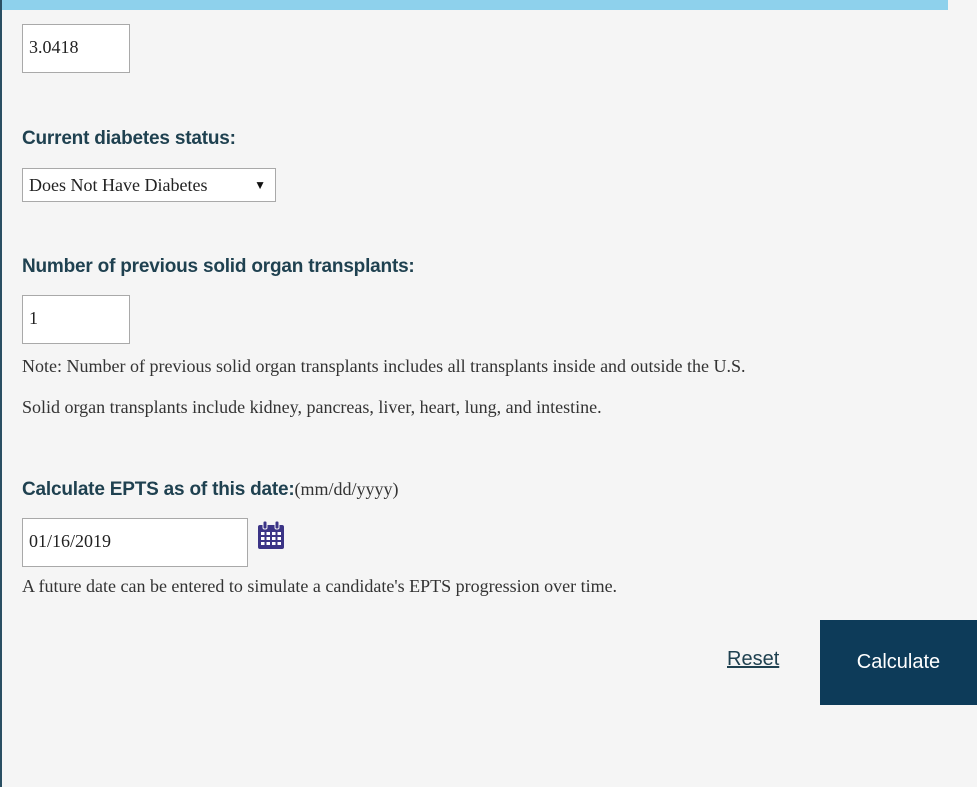 This screenshot has height=787, width=977. Describe the element at coordinates (271, 535) in the screenshot. I see `calendar-icon` at that location.